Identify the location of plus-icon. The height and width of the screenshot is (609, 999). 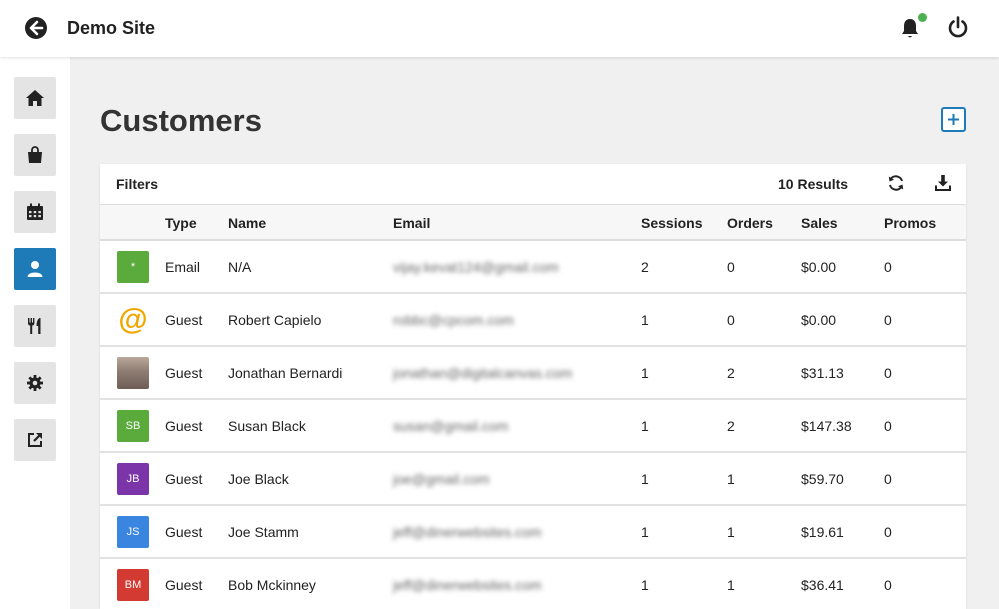
(953, 119).